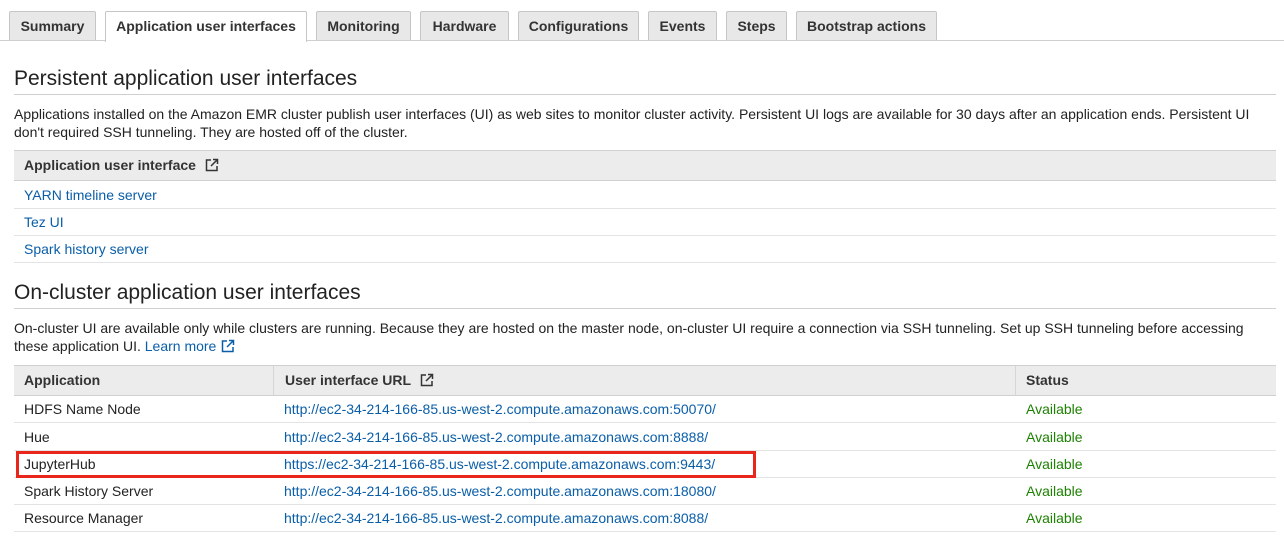 The image size is (1284, 543). What do you see at coordinates (682, 25) in the screenshot?
I see `tab-events: Events` at bounding box center [682, 25].